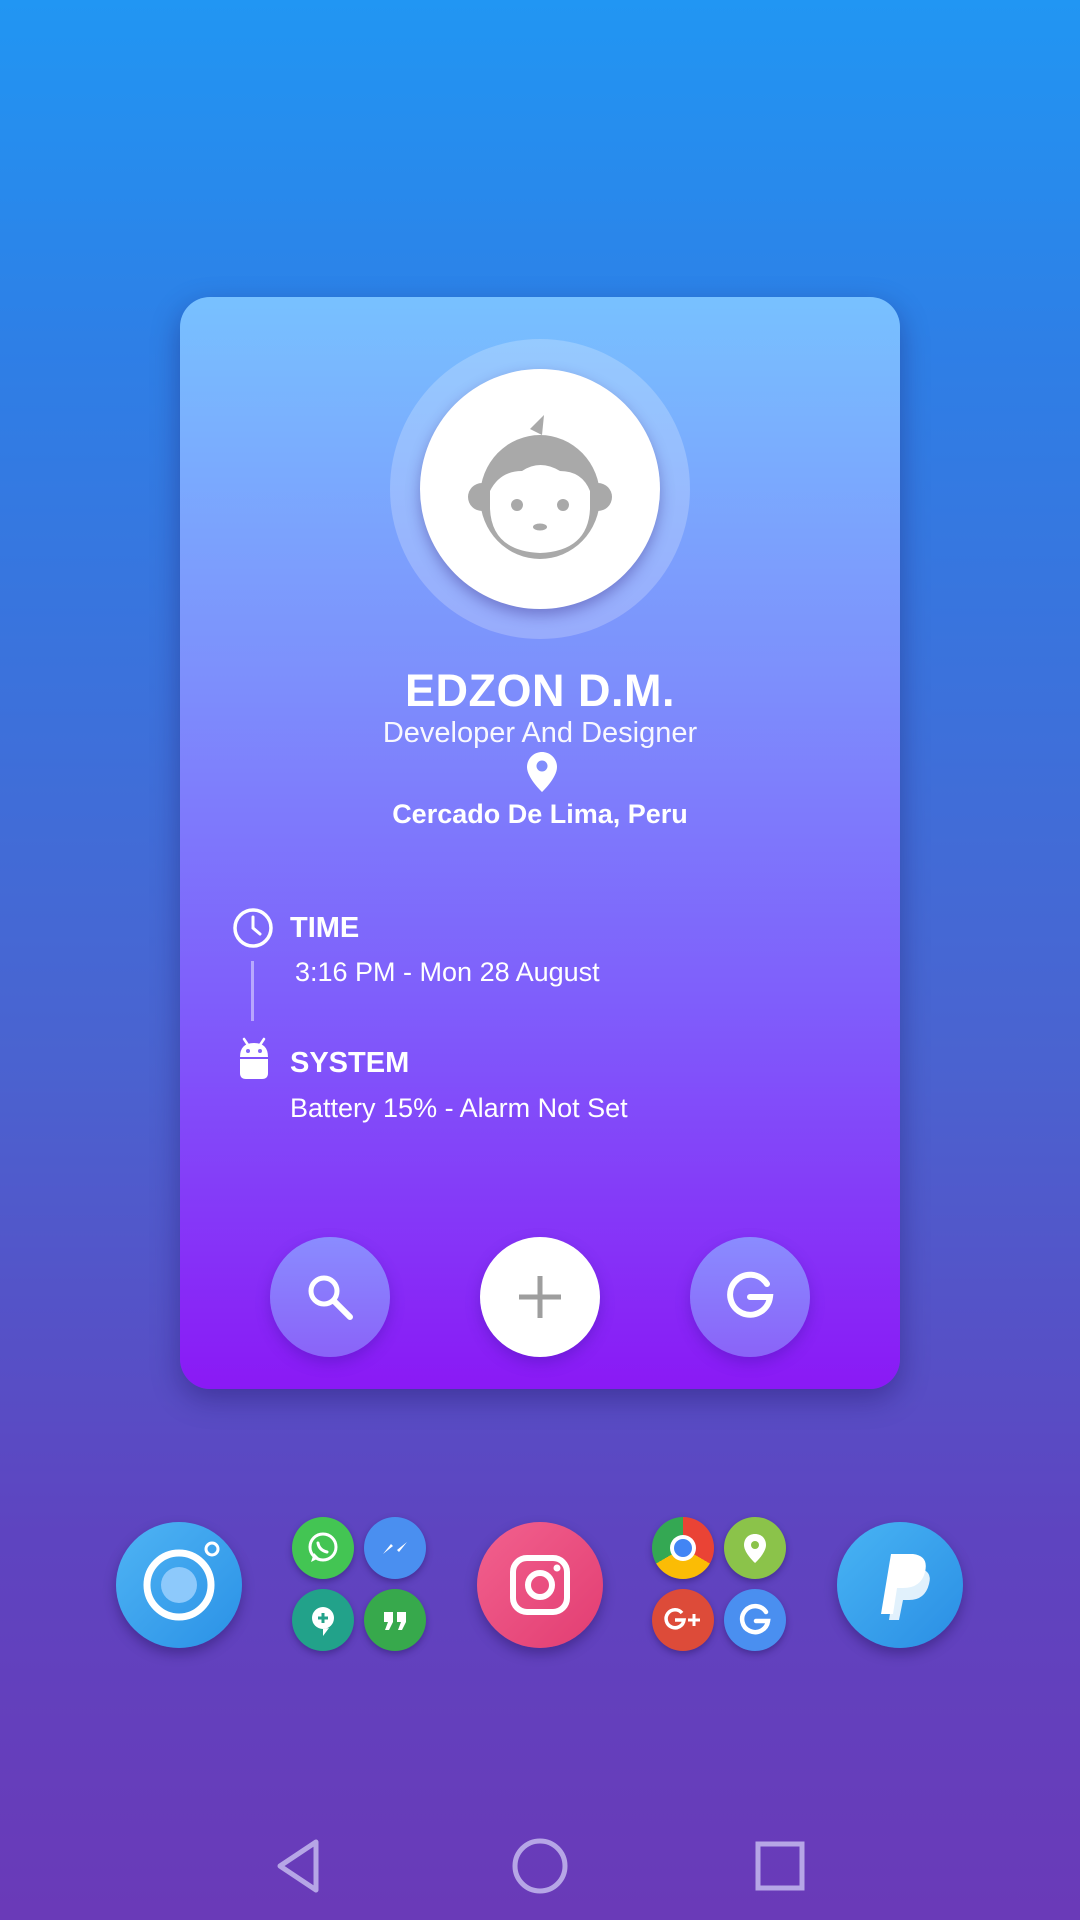 Image resolution: width=1080 pixels, height=1920 pixels. What do you see at coordinates (253, 928) in the screenshot?
I see `clock-icon` at bounding box center [253, 928].